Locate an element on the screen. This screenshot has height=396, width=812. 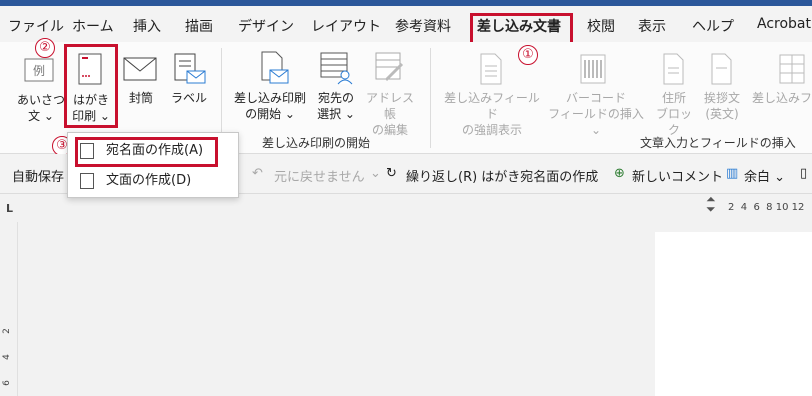
indent-marker-icon: ⏶ ⏷ is located at coordinates (711, 204).